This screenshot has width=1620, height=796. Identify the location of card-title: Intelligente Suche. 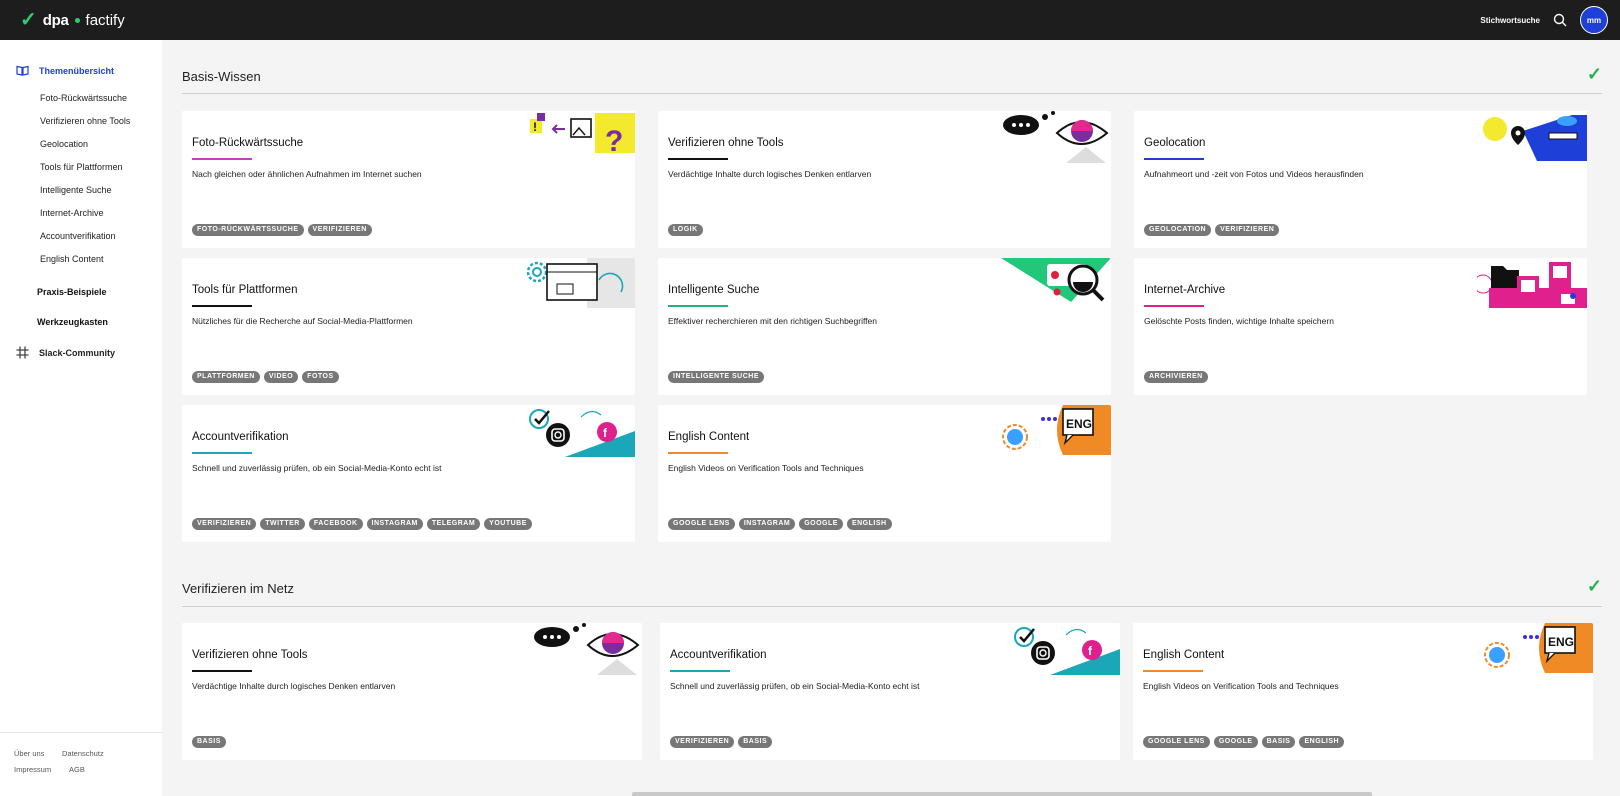
(714, 290).